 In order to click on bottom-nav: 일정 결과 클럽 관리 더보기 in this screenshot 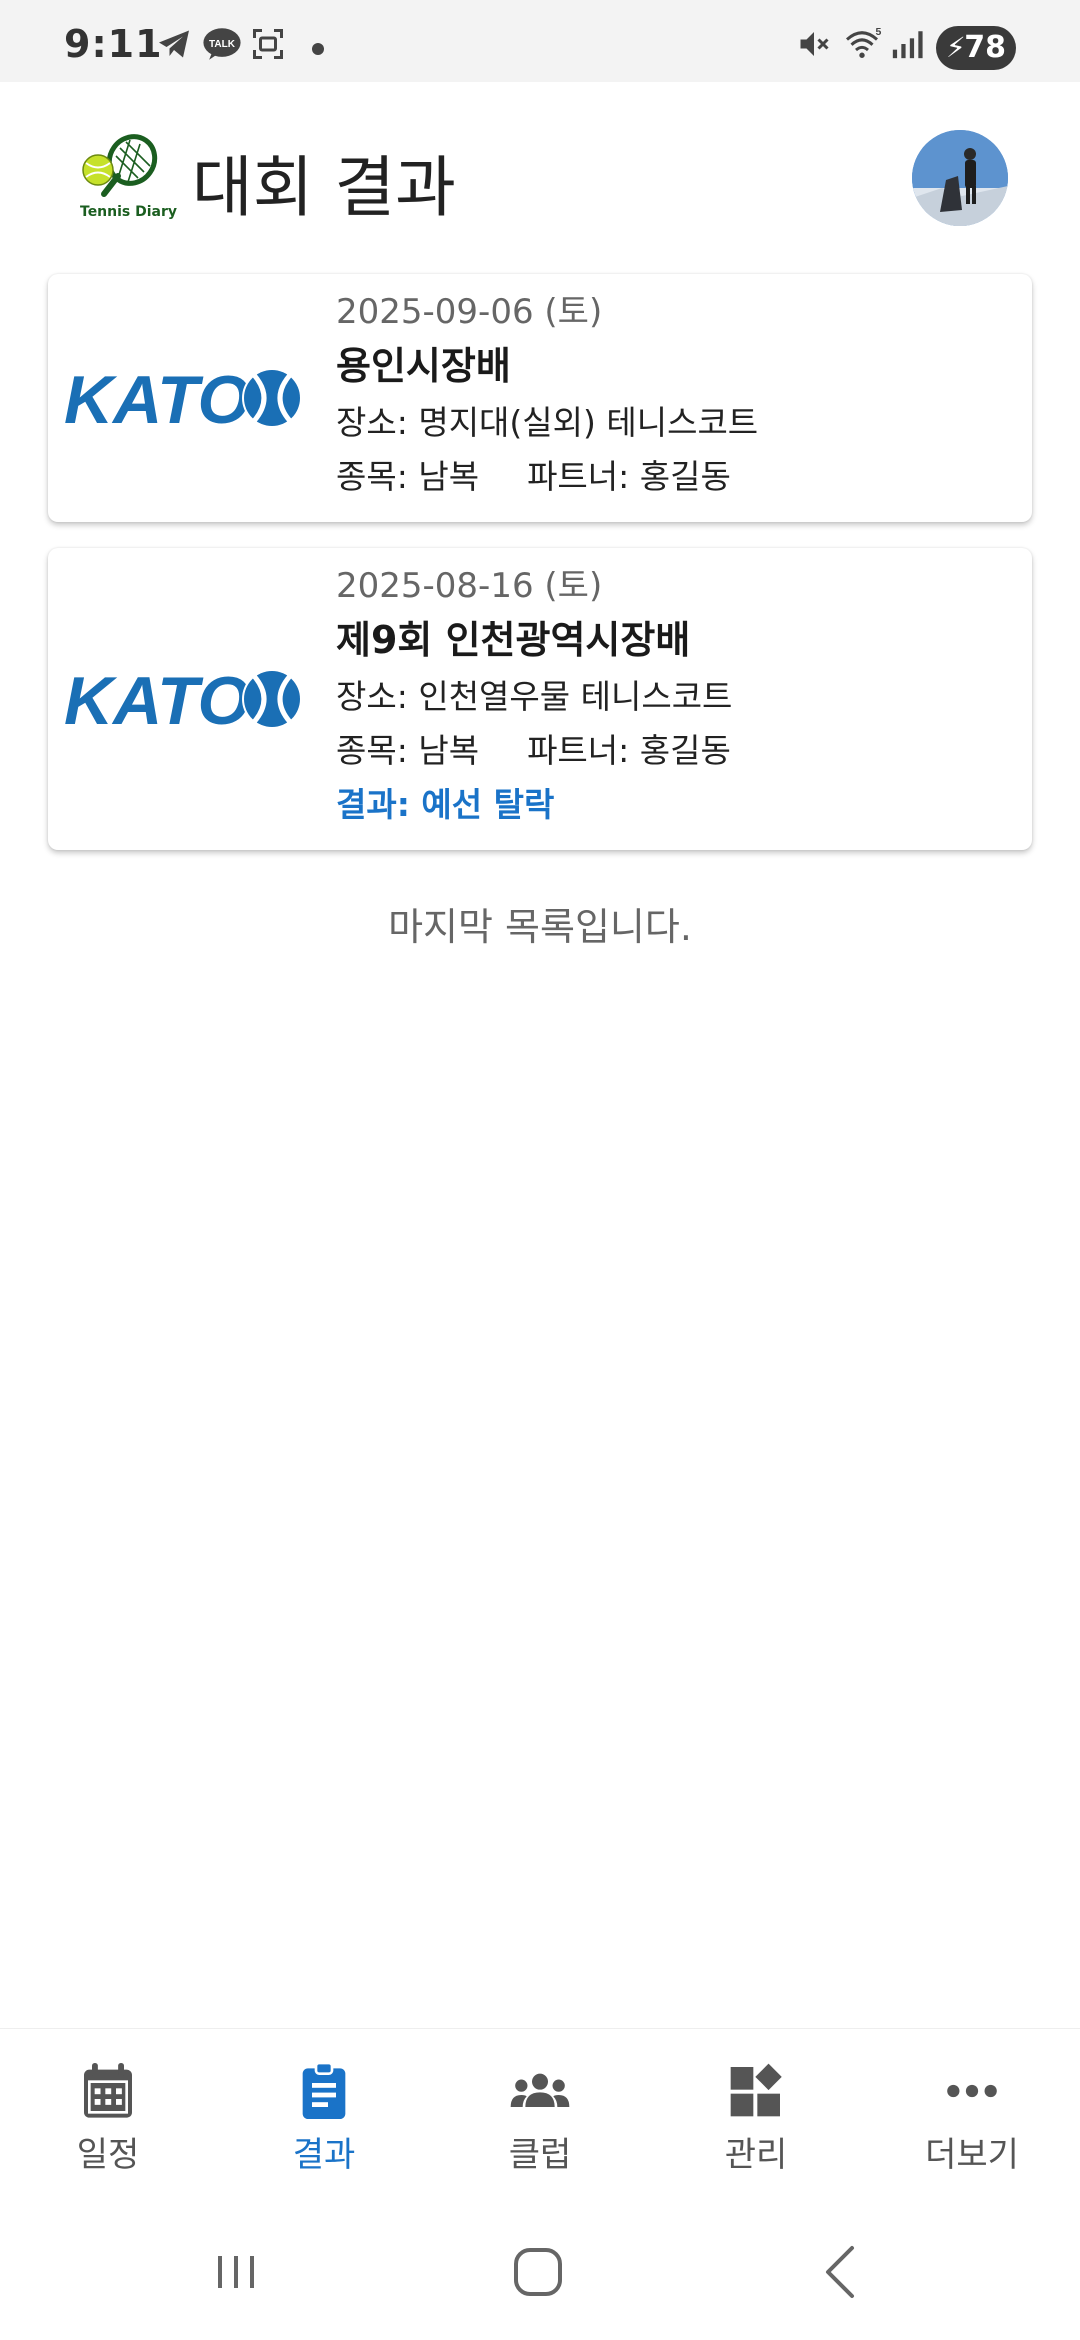, I will do `click(540, 2114)`.